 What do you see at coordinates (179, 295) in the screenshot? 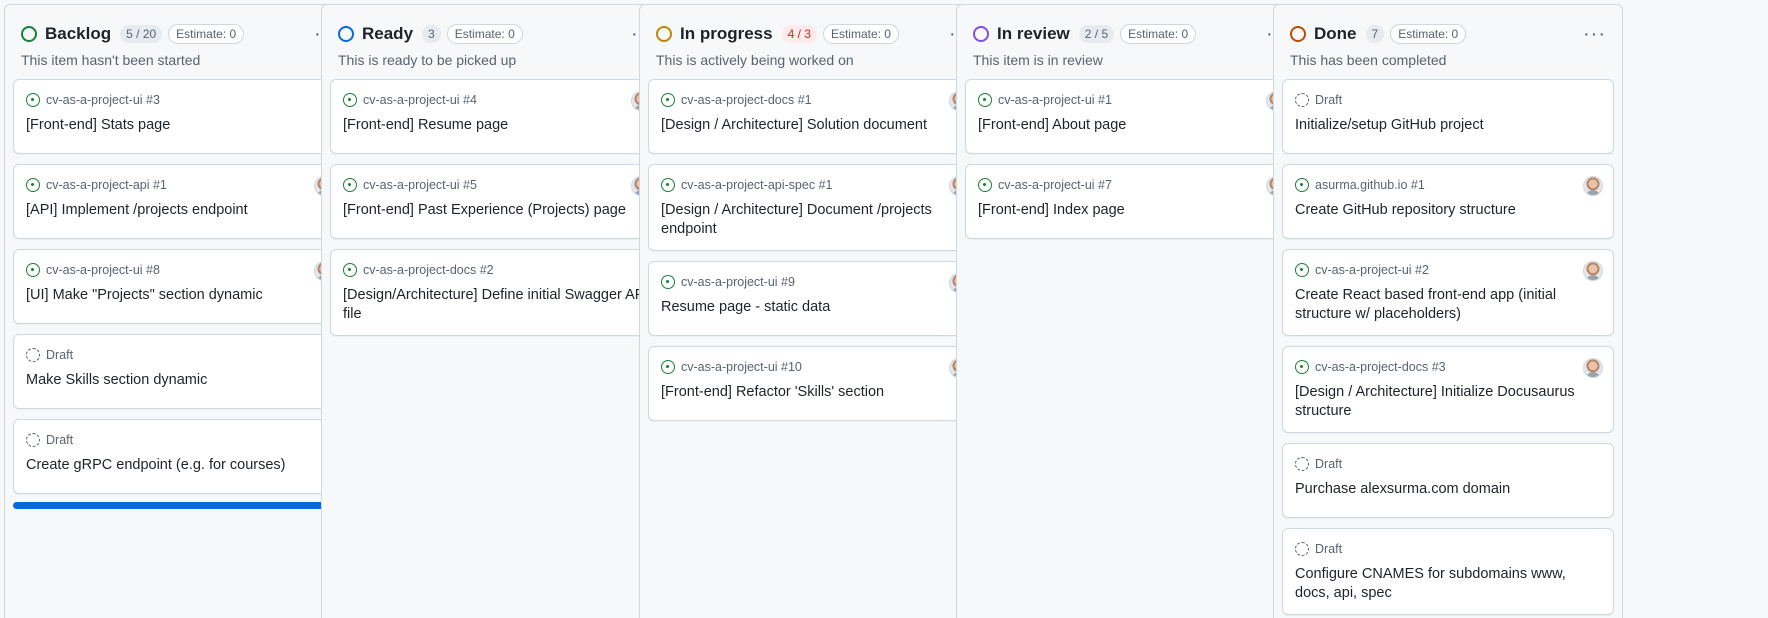
I see `card-title: [UI] Make "Projects" section dynamic` at bounding box center [179, 295].